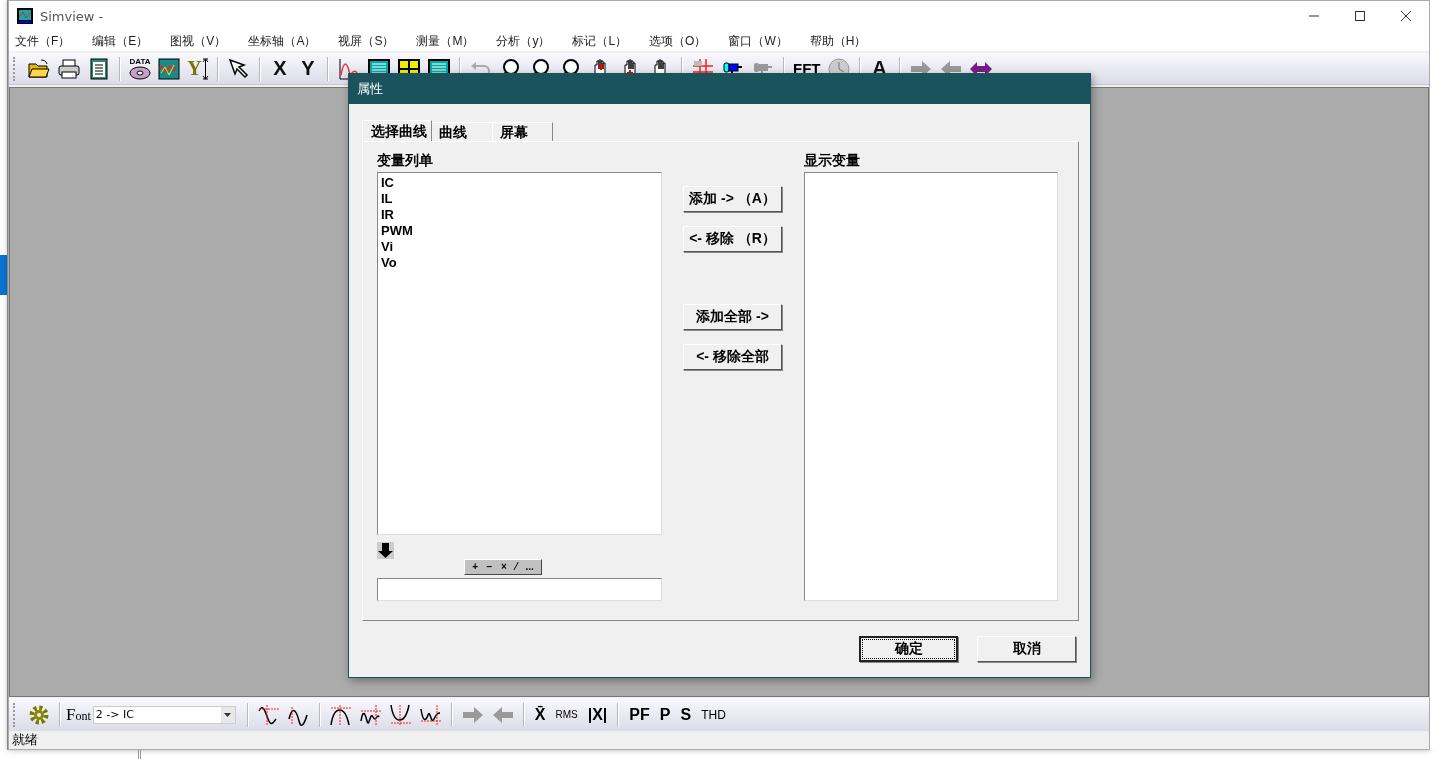  I want to click on maximize-icon, so click(1360, 16).